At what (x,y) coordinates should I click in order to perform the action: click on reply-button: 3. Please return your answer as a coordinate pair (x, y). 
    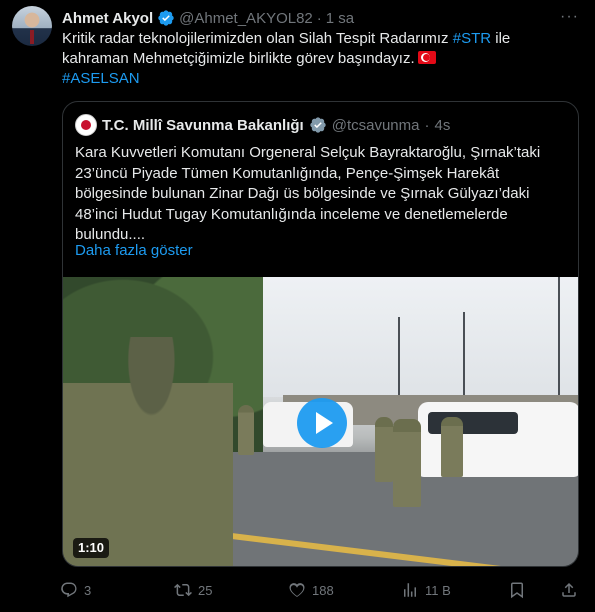
    Looking at the image, I should click on (75, 590).